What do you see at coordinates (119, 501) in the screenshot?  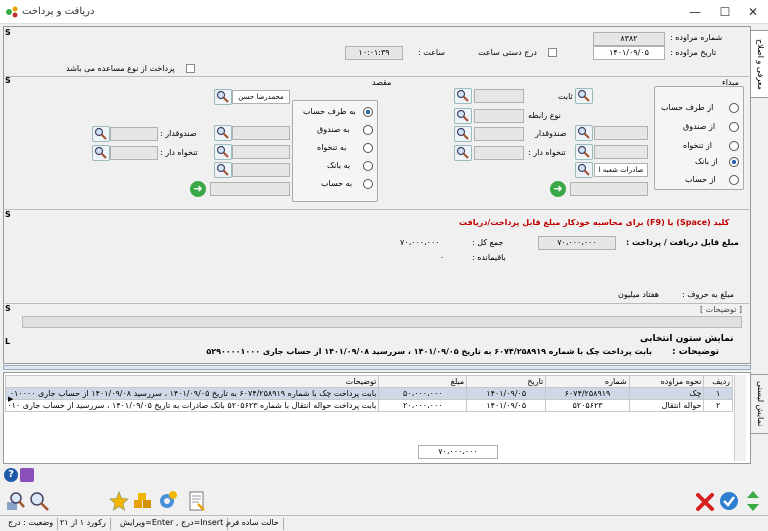 I see `star-tool-icon` at bounding box center [119, 501].